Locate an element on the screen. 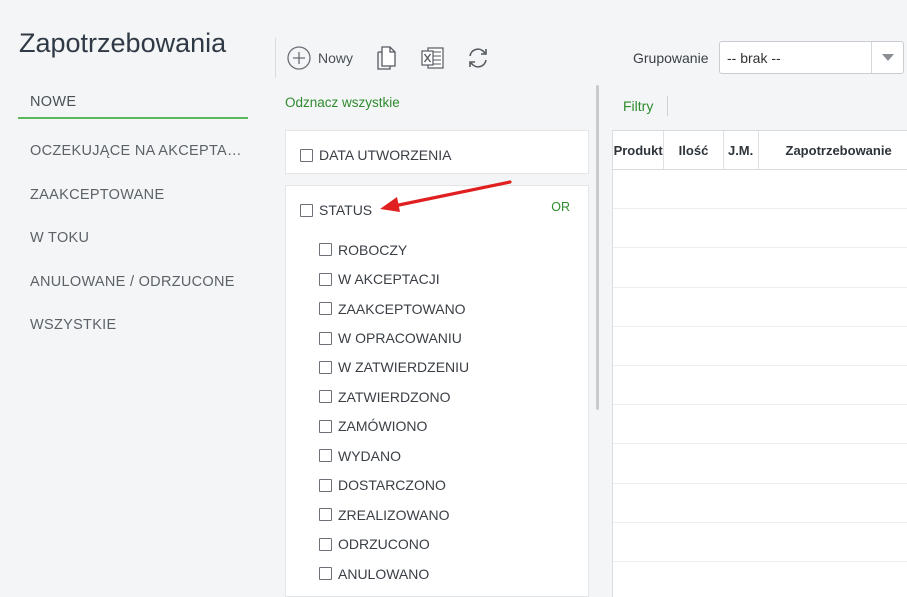  status-option-label: WYDANO is located at coordinates (369, 455).